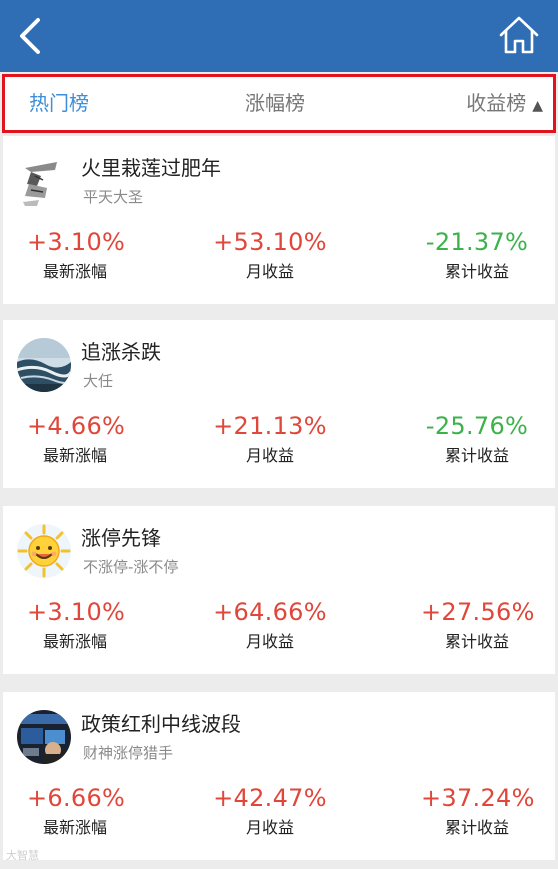 The height and width of the screenshot is (869, 558). Describe the element at coordinates (537, 106) in the screenshot. I see `sort-up-icon: ▲` at that location.